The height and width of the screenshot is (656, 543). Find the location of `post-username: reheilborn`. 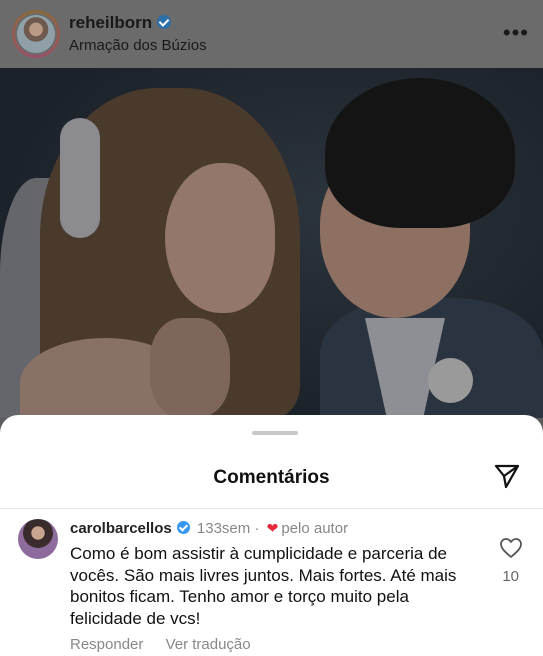

post-username: reheilborn is located at coordinates (120, 23).